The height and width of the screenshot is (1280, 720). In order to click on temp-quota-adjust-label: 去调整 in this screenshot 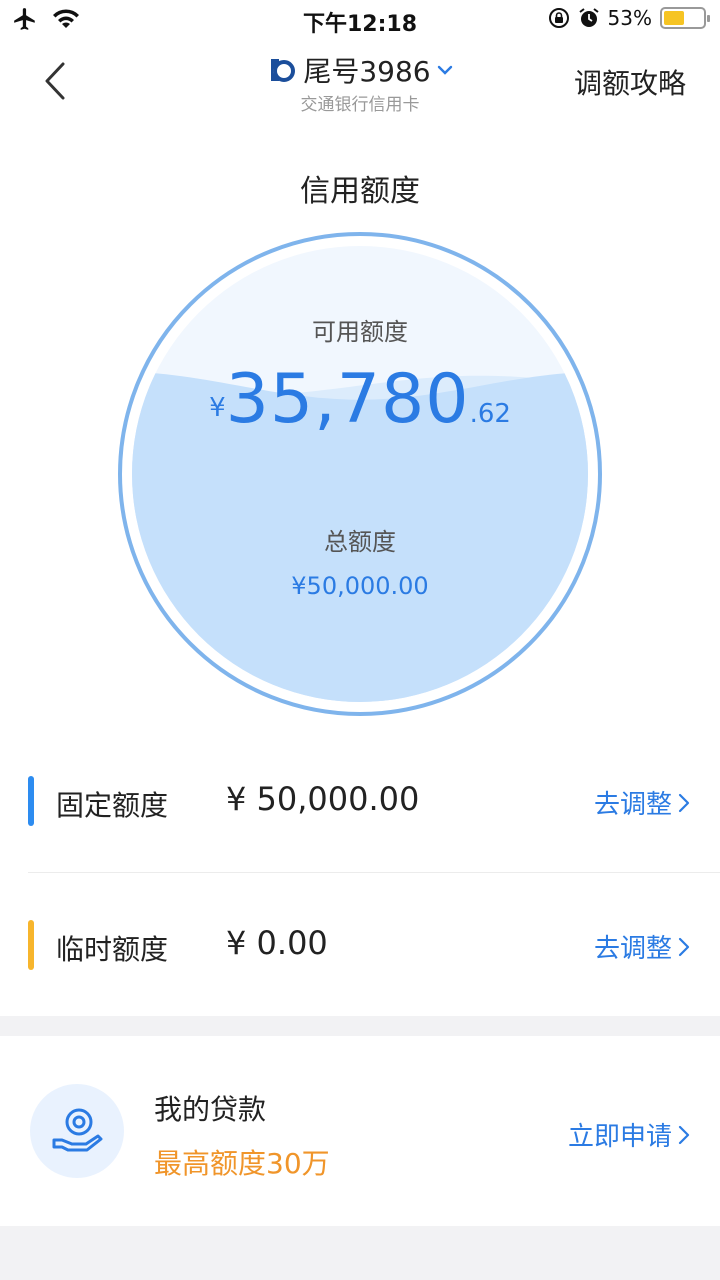, I will do `click(632, 949)`.